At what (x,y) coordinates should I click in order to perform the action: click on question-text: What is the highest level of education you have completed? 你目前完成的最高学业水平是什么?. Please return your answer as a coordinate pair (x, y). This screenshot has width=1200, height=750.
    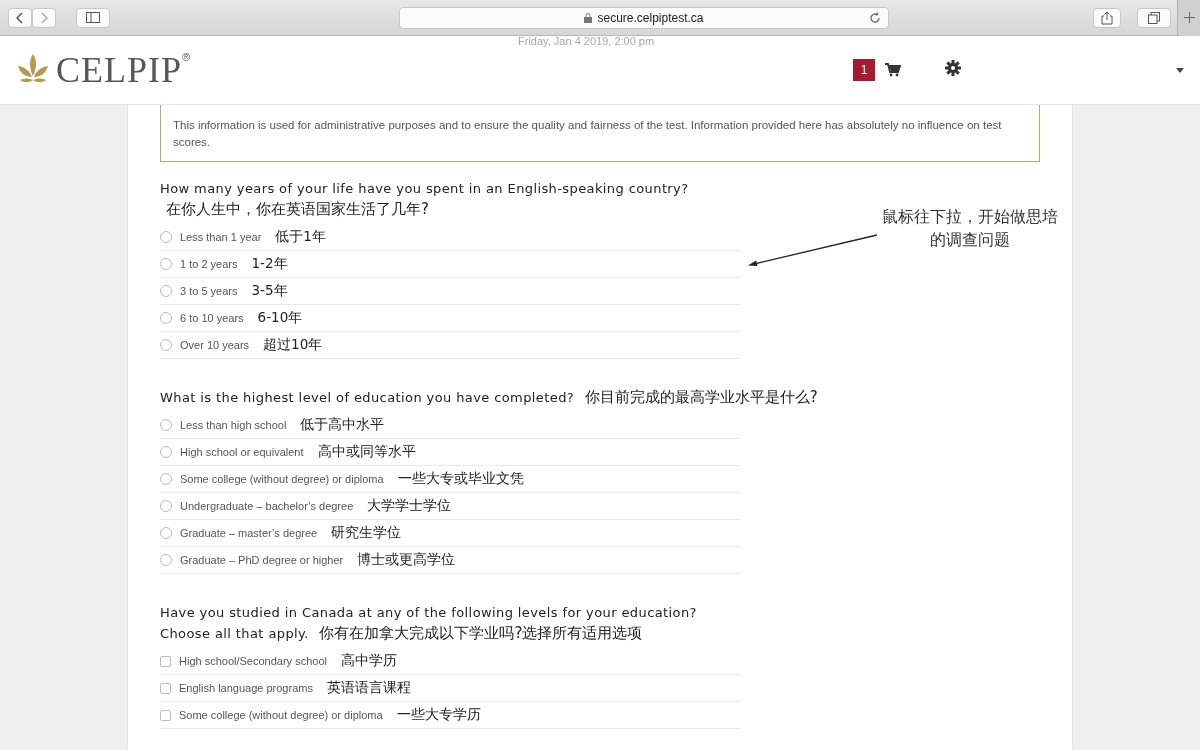
    Looking at the image, I should click on (489, 397).